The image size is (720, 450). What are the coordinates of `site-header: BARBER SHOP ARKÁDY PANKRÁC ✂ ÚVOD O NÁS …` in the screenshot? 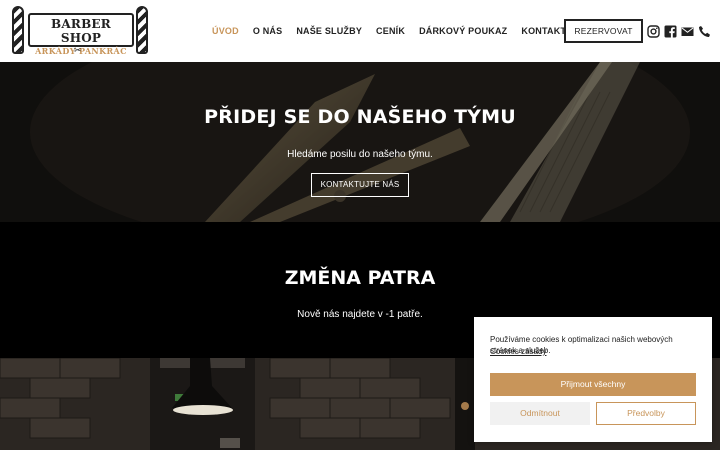 It's located at (360, 31).